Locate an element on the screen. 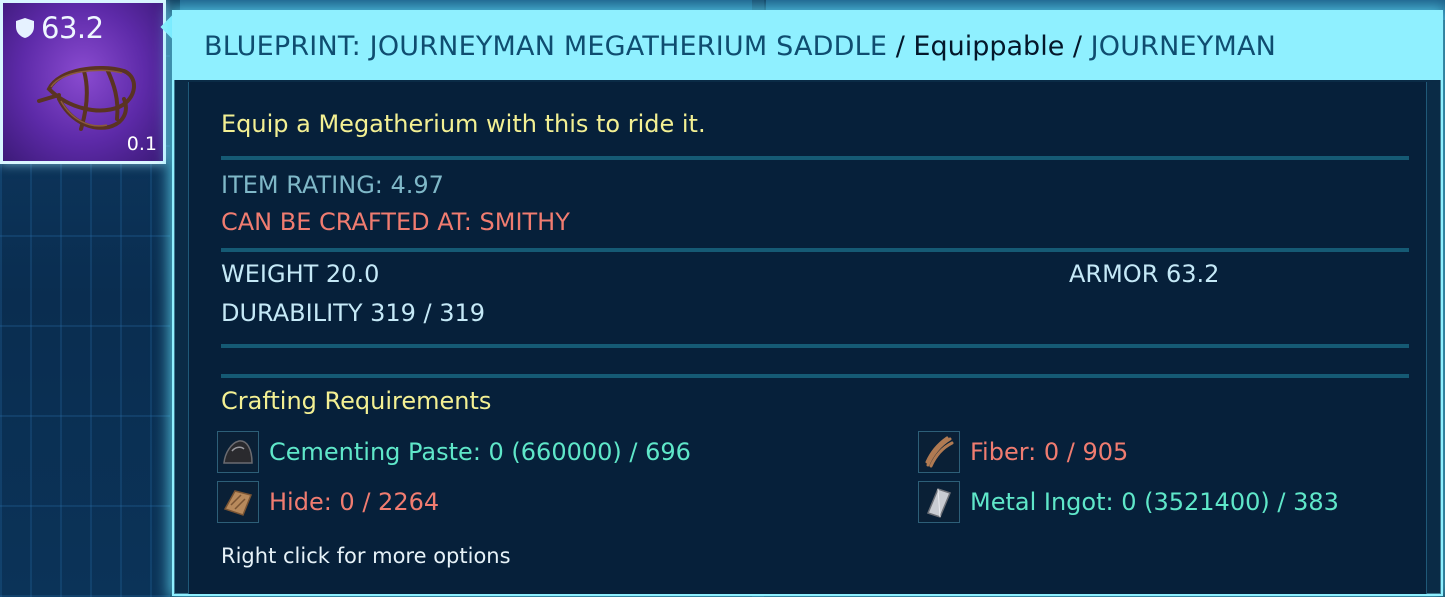 The height and width of the screenshot is (597, 1445). item-quality: JOURNEYMAN is located at coordinates (1183, 46).